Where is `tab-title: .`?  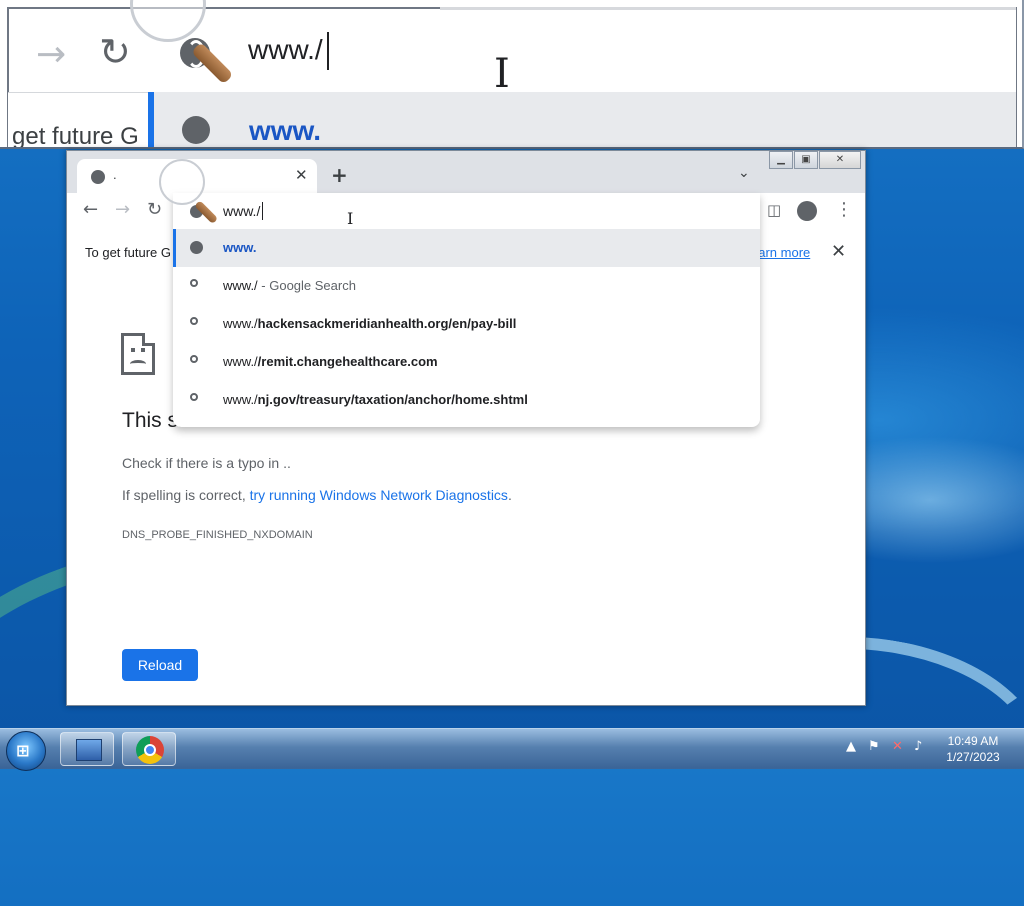
tab-title: . is located at coordinates (115, 174).